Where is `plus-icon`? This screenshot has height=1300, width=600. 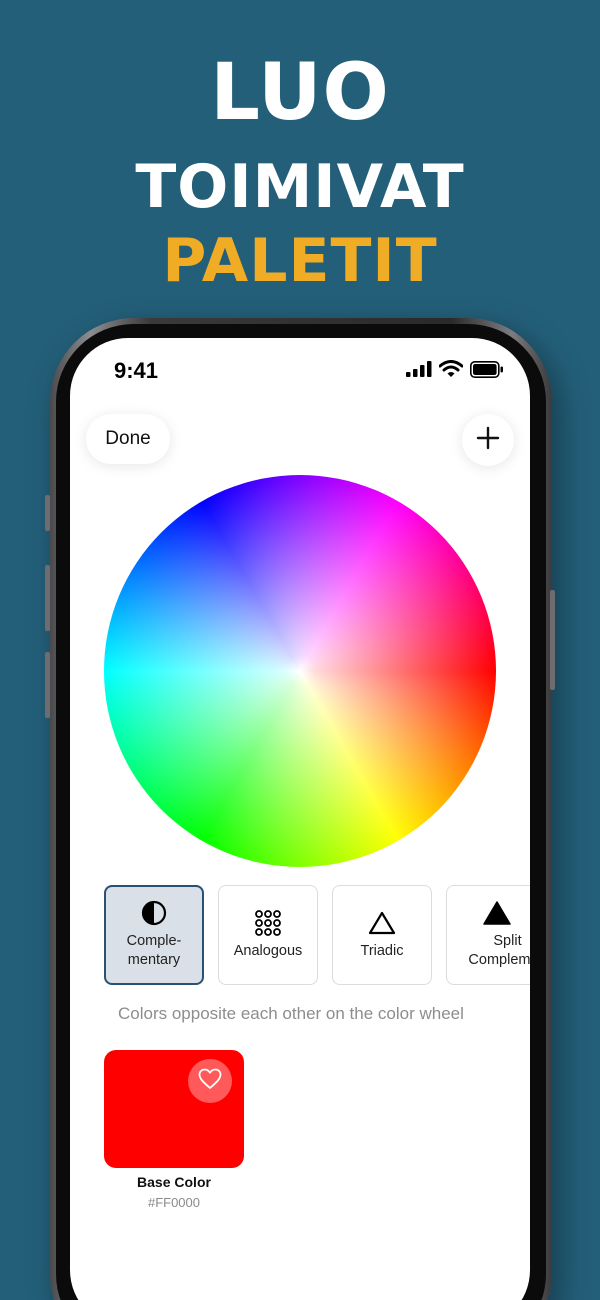
plus-icon is located at coordinates (488, 440).